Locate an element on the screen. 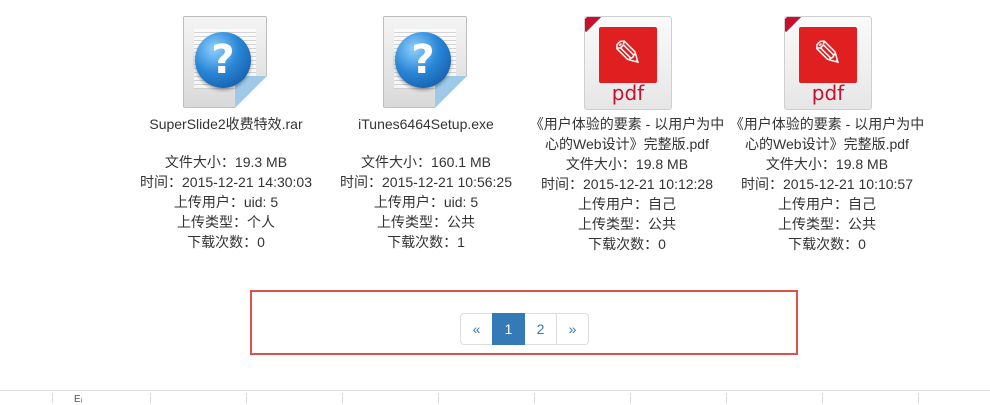  bottom-table-header-strip: Eᵢ is located at coordinates (495, 397).